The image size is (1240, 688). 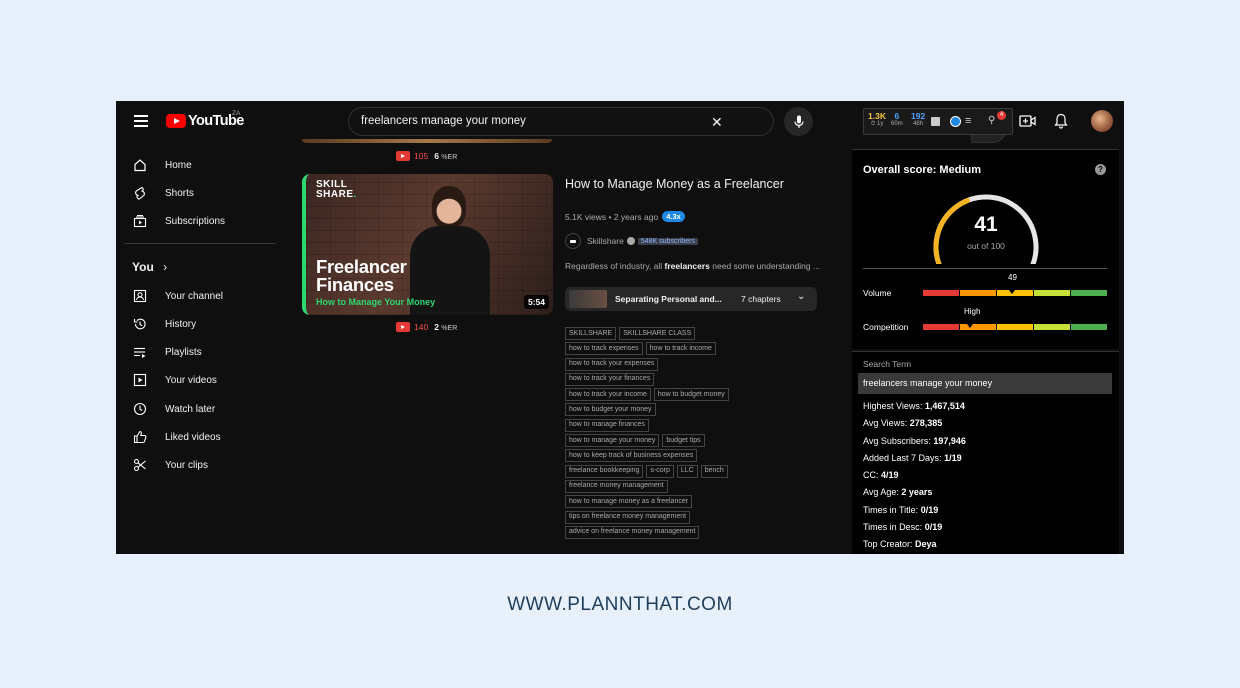 What do you see at coordinates (588, 299) in the screenshot?
I see `chapter-thumbnail` at bounding box center [588, 299].